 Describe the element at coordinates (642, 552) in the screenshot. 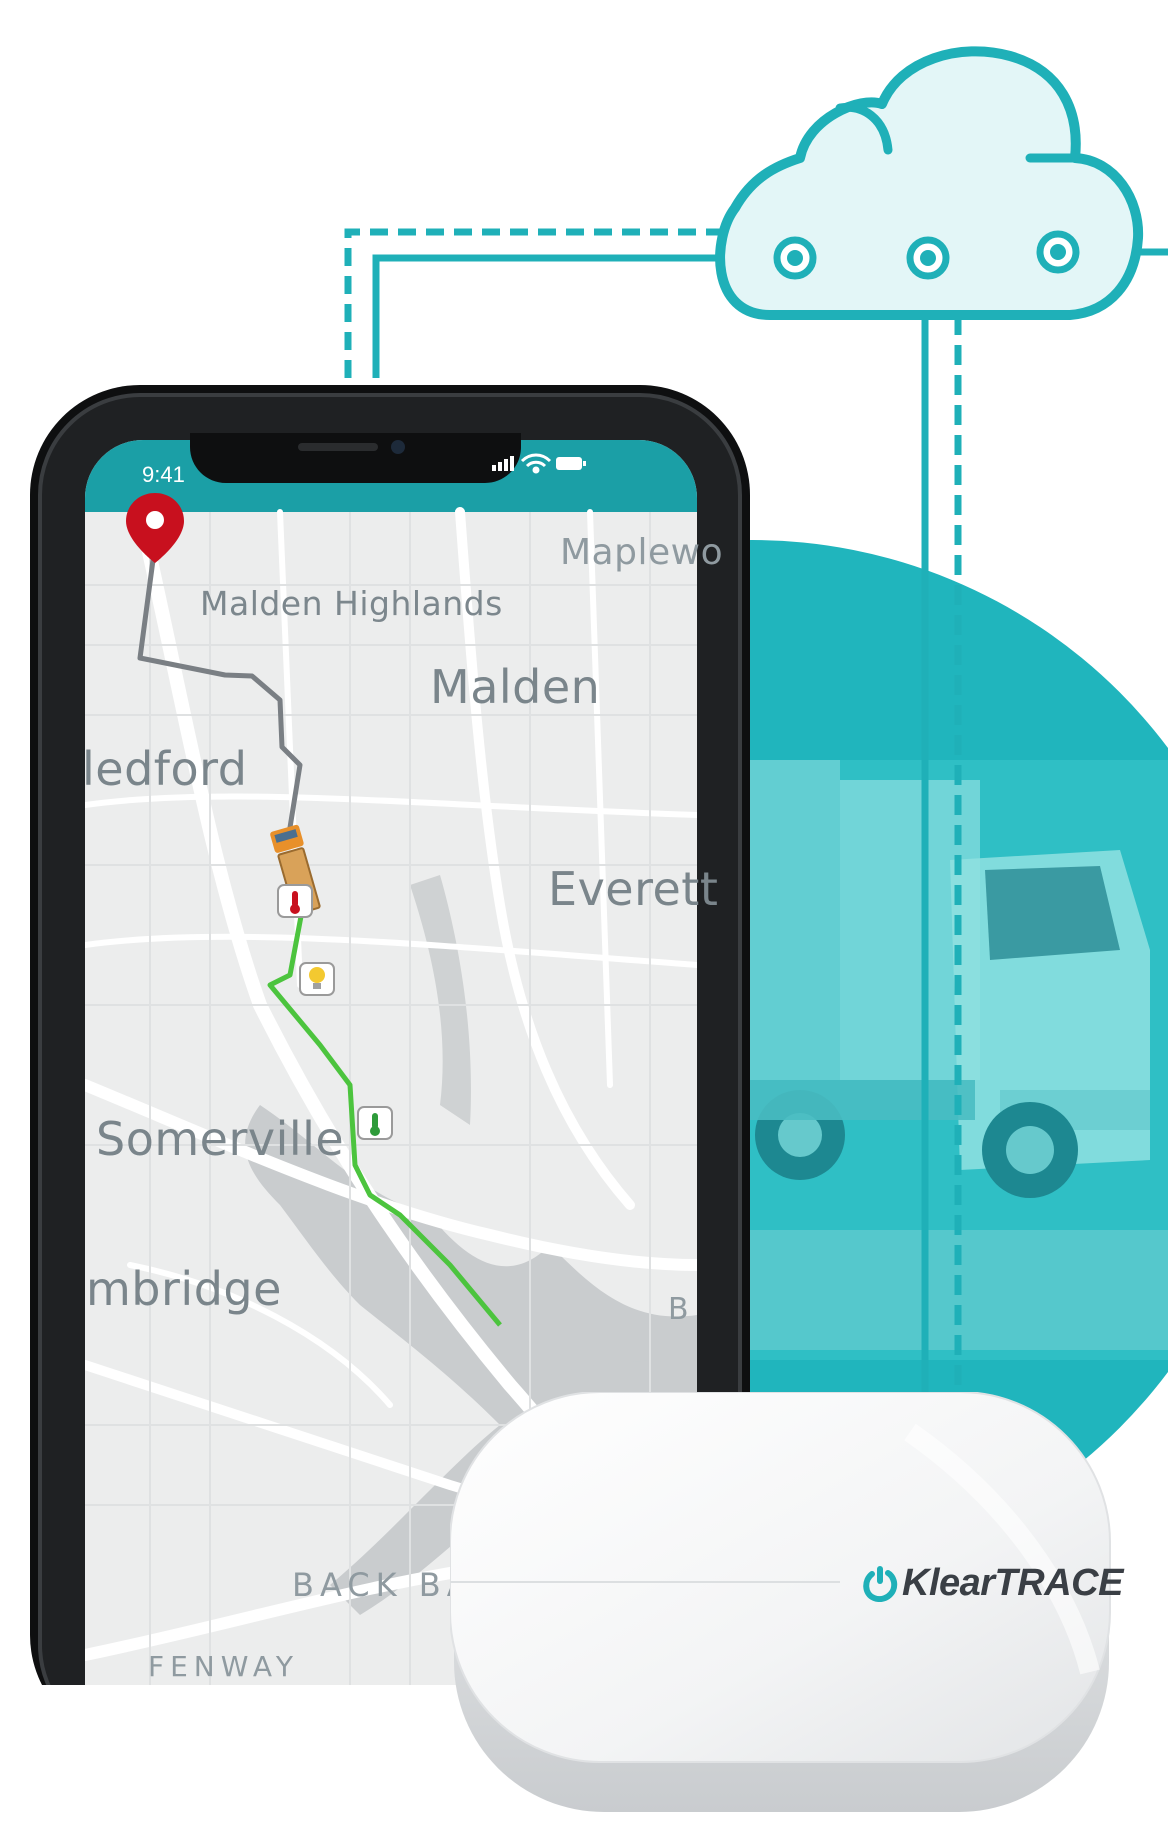

I see `map-label-maplewood: Maplewo` at that location.